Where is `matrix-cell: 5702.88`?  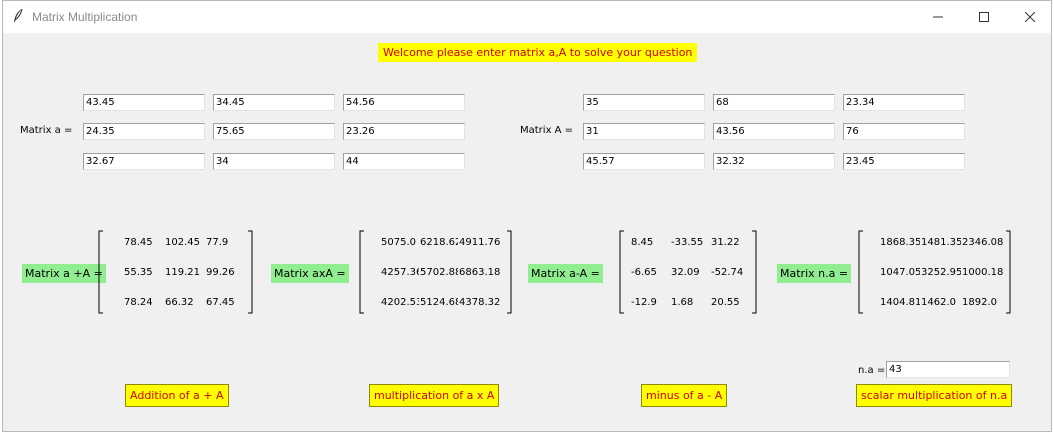
matrix-cell: 5702.88 is located at coordinates (439, 272).